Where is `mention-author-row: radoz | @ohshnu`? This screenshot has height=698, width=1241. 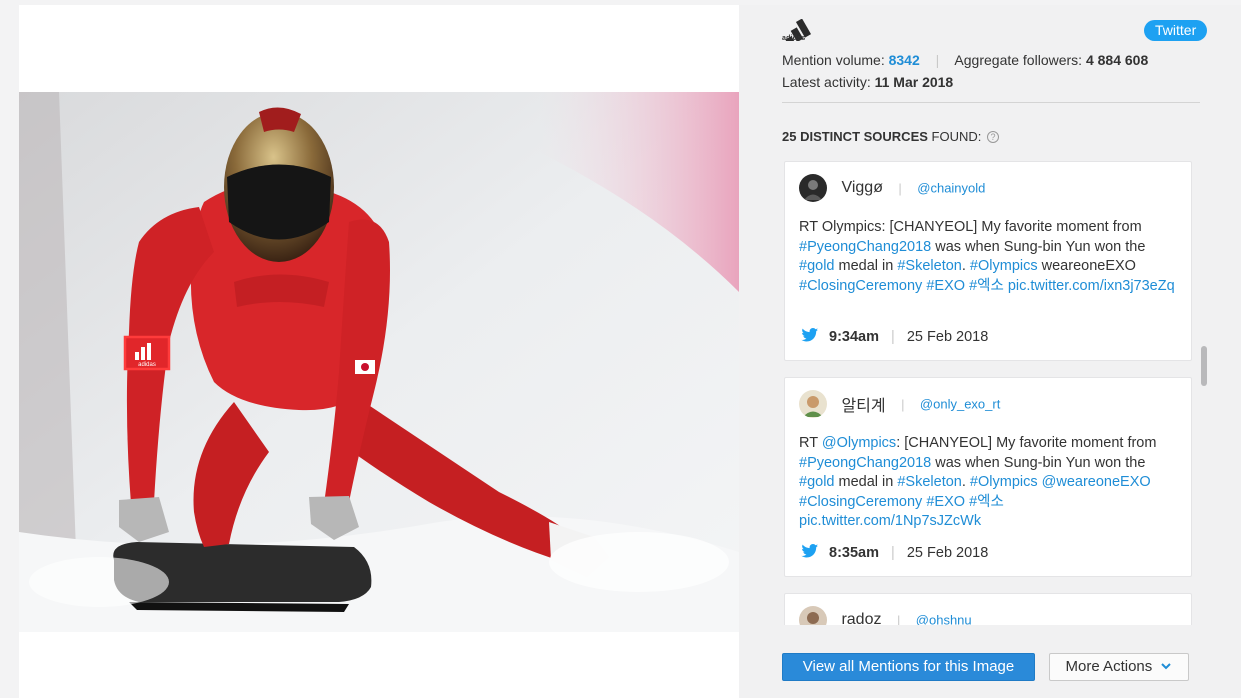 mention-author-row: radoz | @ohshnu is located at coordinates (885, 615).